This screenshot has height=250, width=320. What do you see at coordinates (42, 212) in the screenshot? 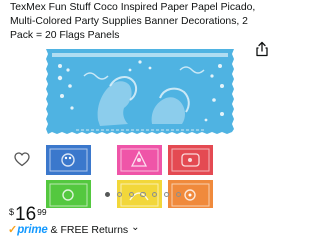
I see `price-fraction: 99` at bounding box center [42, 212].